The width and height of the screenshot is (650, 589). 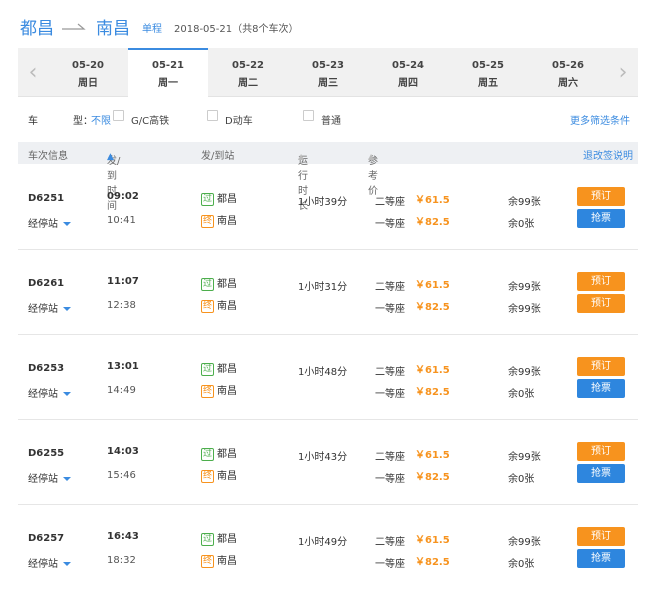 I want to click on date-tab-weekday: 周一, so click(x=168, y=83).